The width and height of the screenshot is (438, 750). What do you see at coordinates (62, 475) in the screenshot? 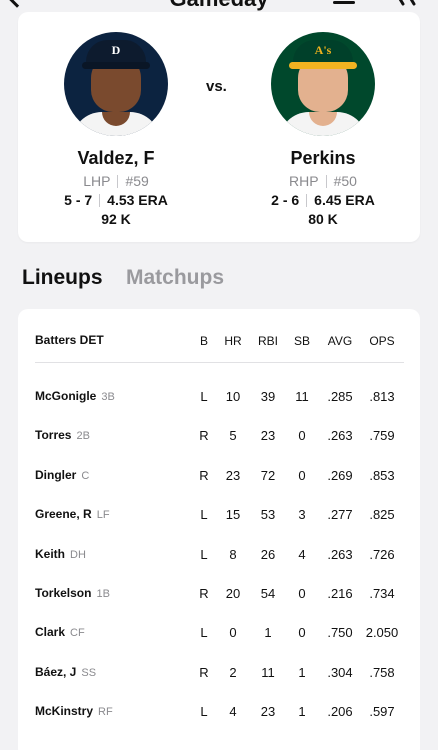
I see `batter-name: Dingler C` at bounding box center [62, 475].